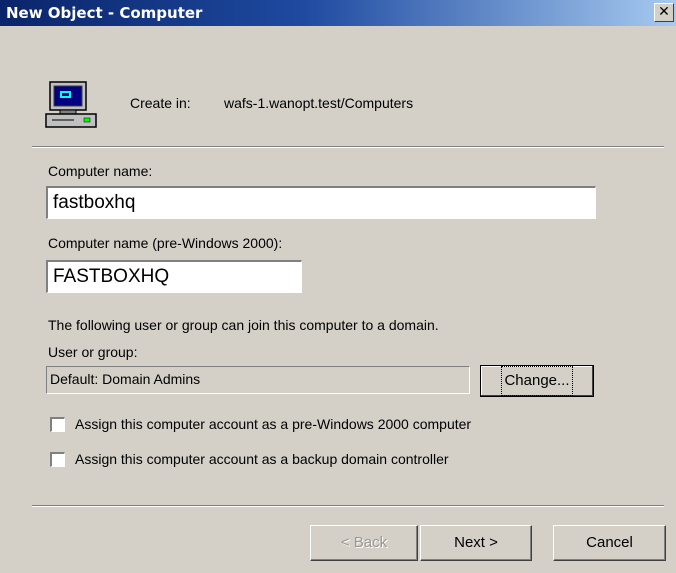 The height and width of the screenshot is (573, 676). Describe the element at coordinates (57, 459) in the screenshot. I see `bdc-checkbox` at that location.